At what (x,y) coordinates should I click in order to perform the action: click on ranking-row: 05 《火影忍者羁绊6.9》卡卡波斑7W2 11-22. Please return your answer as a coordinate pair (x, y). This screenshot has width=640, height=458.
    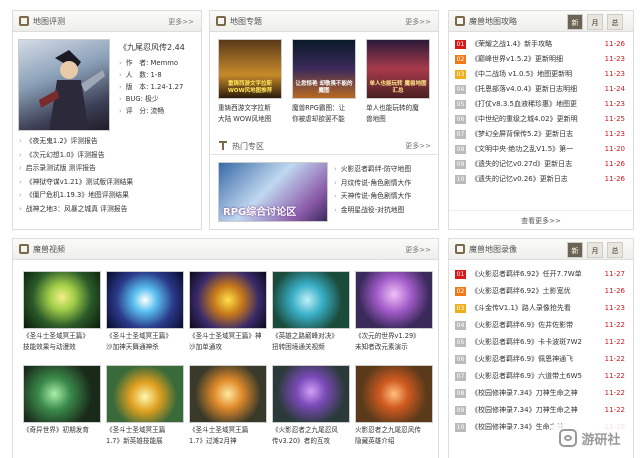
    Looking at the image, I should click on (541, 342).